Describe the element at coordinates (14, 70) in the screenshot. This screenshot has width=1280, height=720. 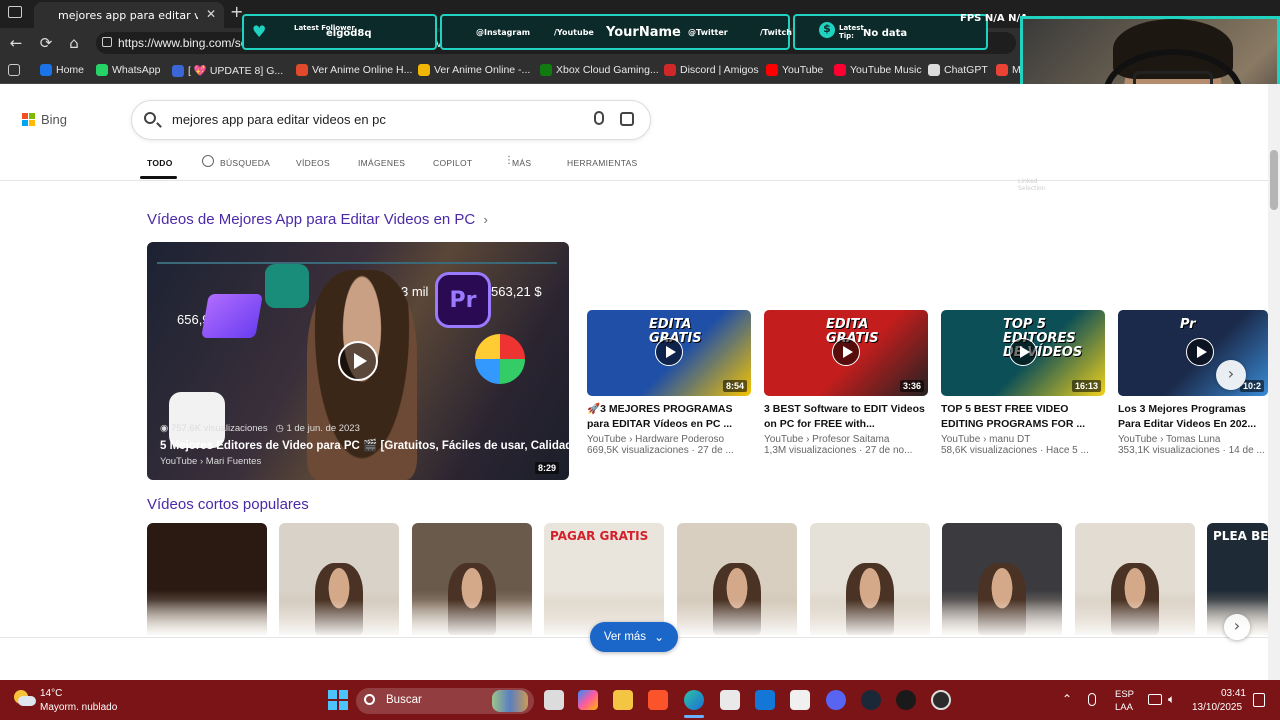
I see `bookmarks-icon` at that location.